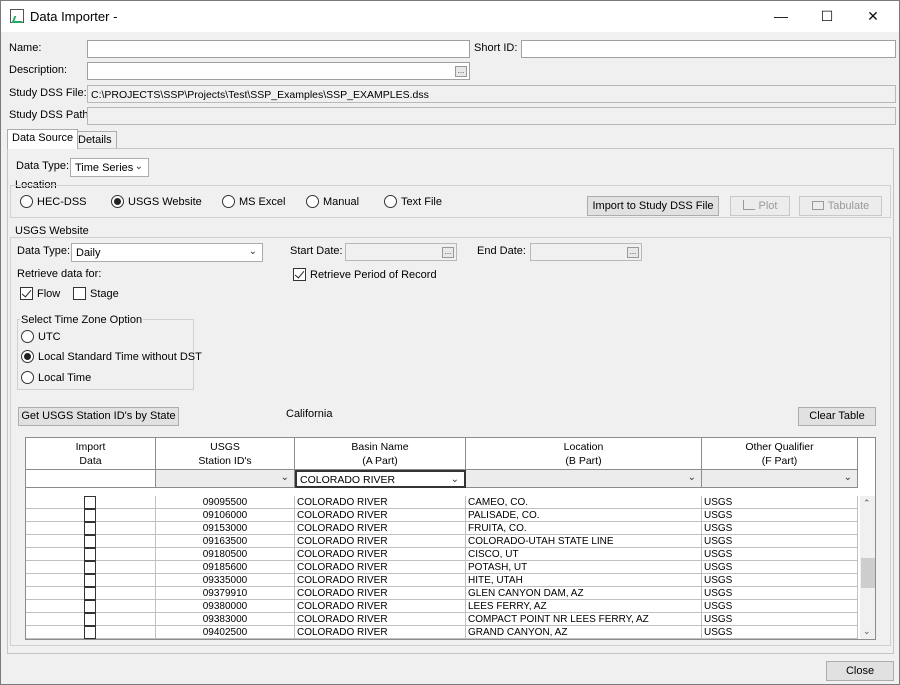 The width and height of the screenshot is (900, 685). I want to click on radio-usgs-website, so click(117, 201).